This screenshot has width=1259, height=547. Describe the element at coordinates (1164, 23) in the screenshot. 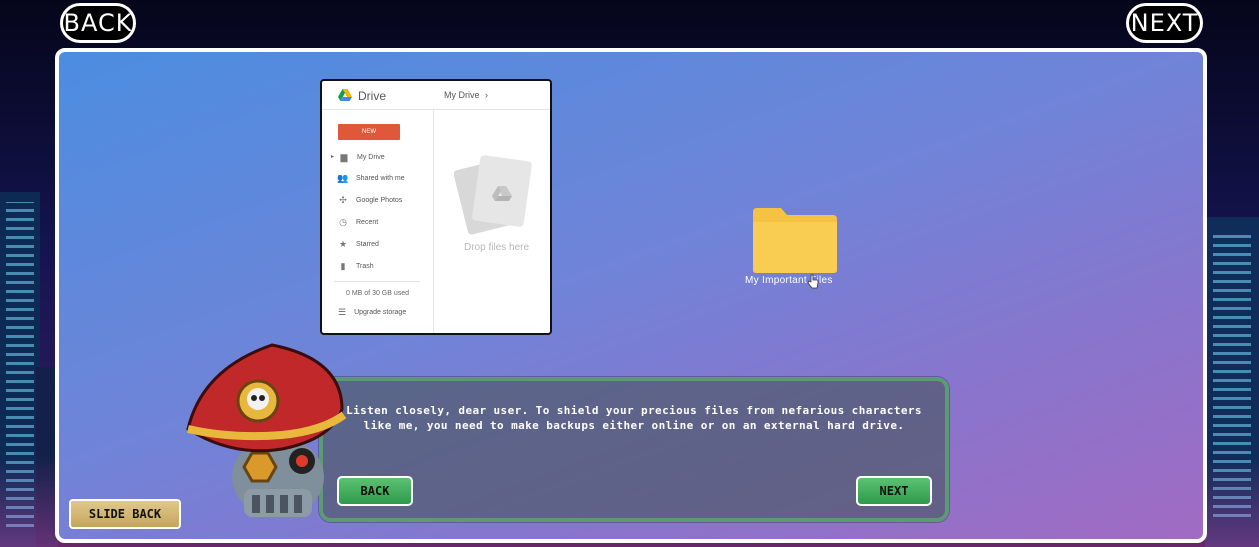

I see `top-next-button: NEXT` at that location.